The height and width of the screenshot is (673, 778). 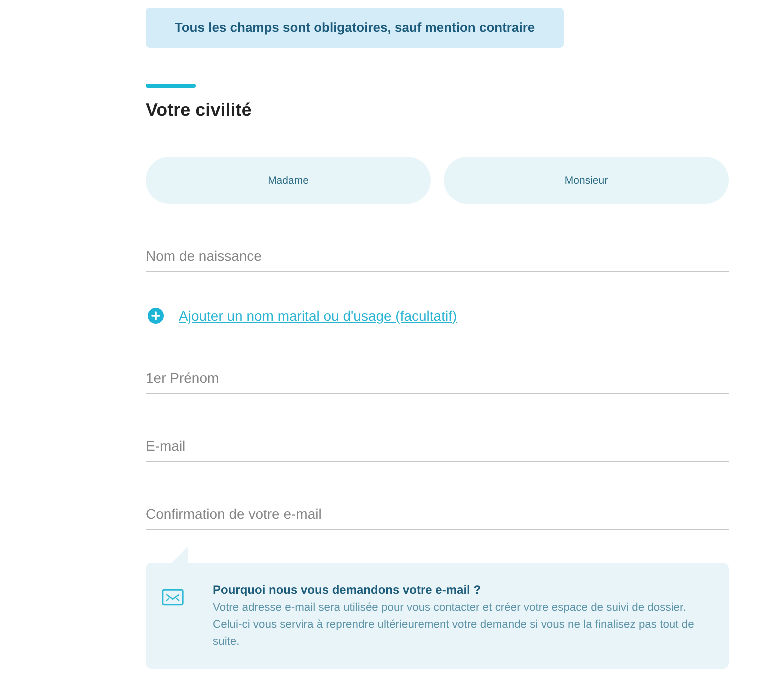 I want to click on section-heading: Votre civilité, so click(x=199, y=110).